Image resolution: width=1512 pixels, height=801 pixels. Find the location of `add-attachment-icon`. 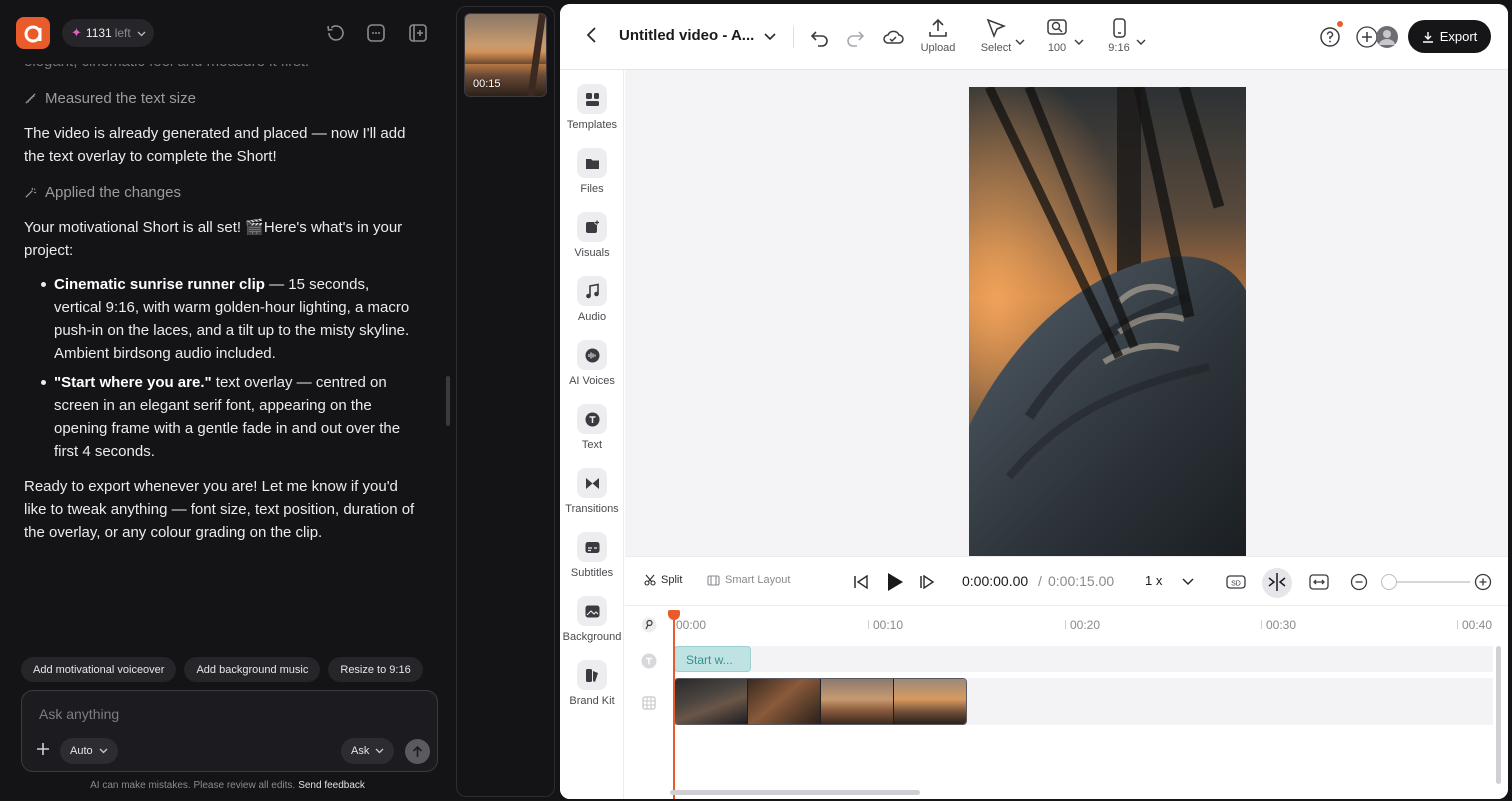

add-attachment-icon is located at coordinates (43, 749).